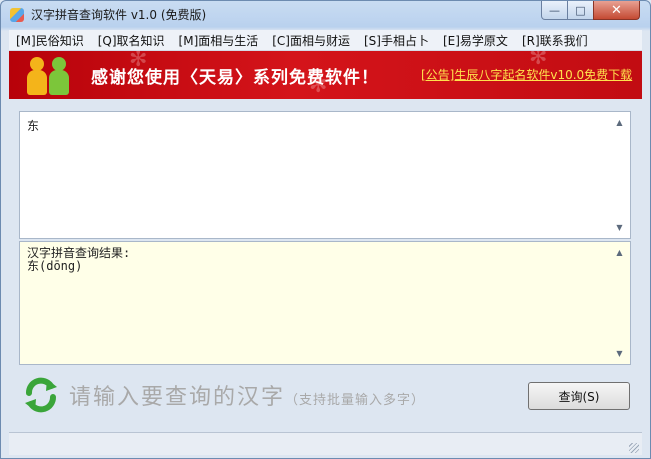  What do you see at coordinates (131, 40) in the screenshot?
I see `menu-naming-knowledge: [Q]取名知识` at bounding box center [131, 40].